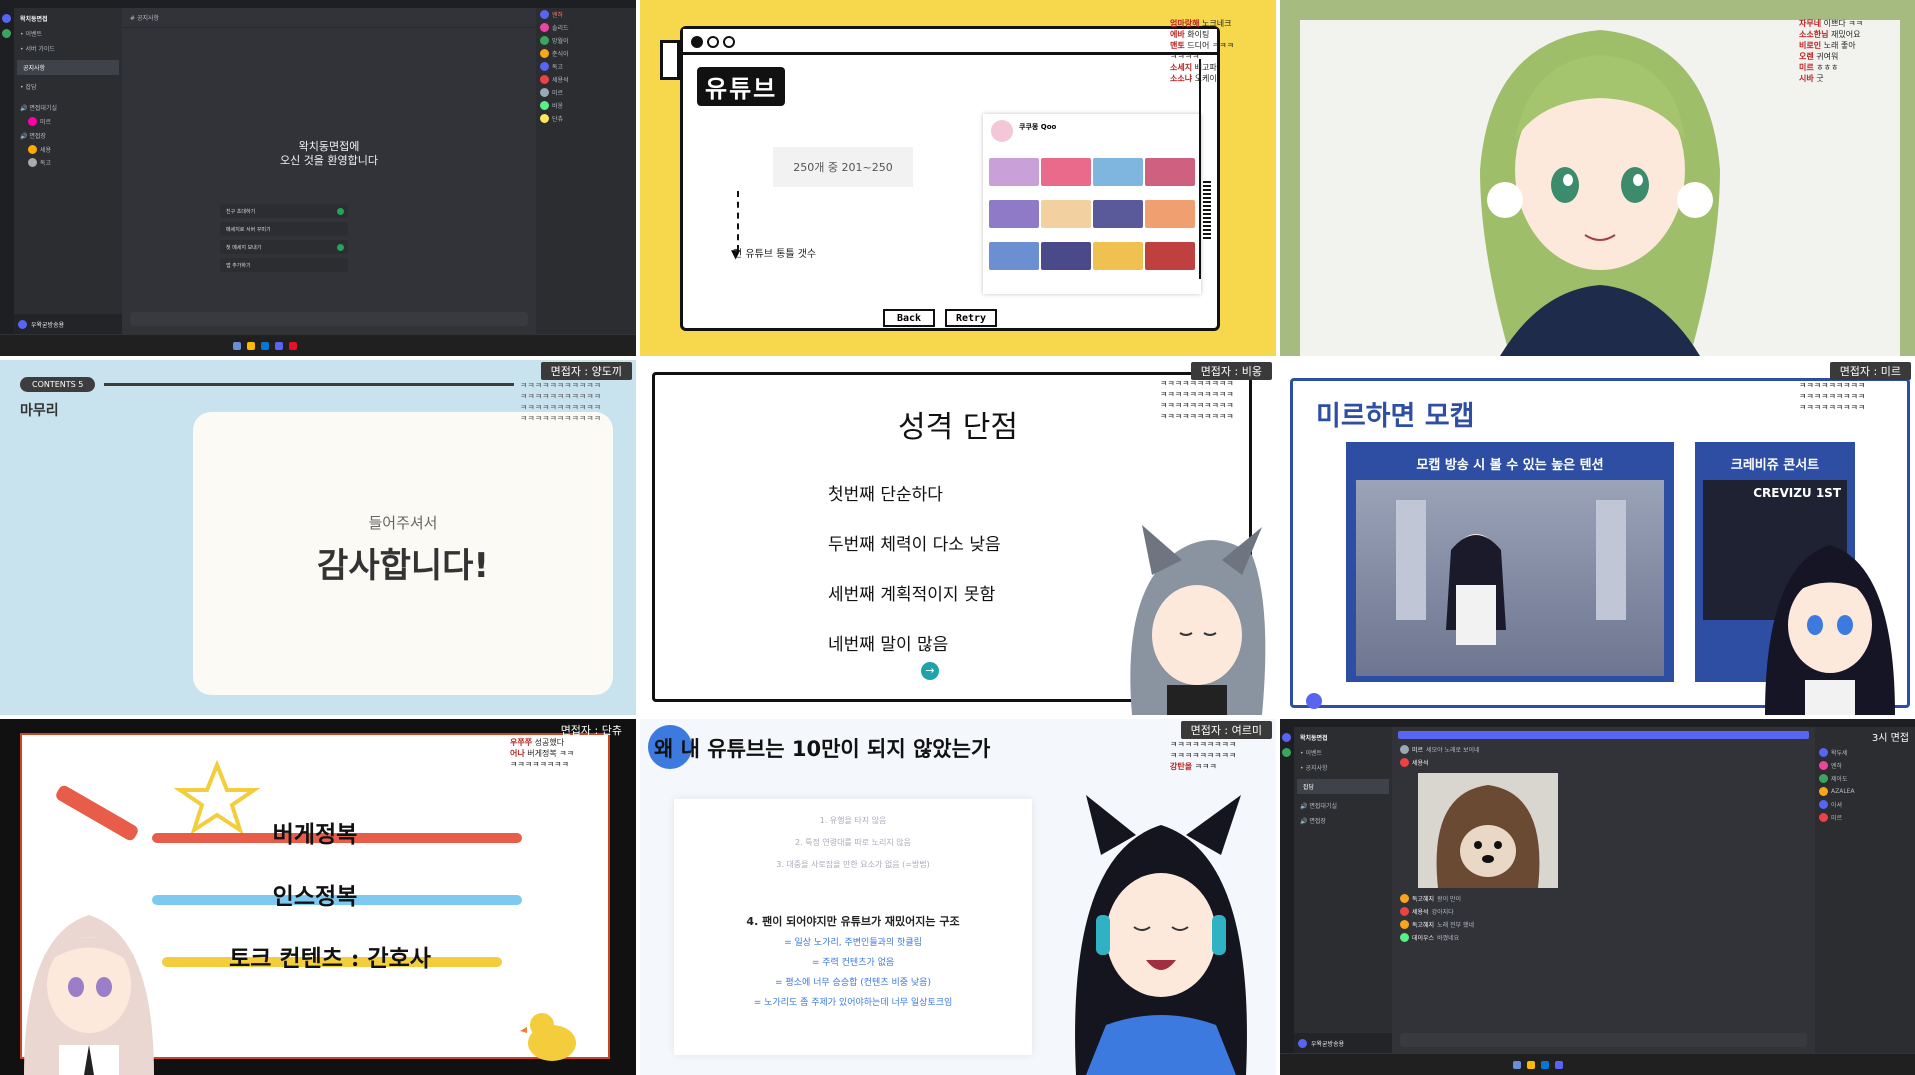 Image resolution: width=1915 pixels, height=1075 pixels. Describe the element at coordinates (1865, 804) in the screenshot. I see `member-item: 아셔` at that location.